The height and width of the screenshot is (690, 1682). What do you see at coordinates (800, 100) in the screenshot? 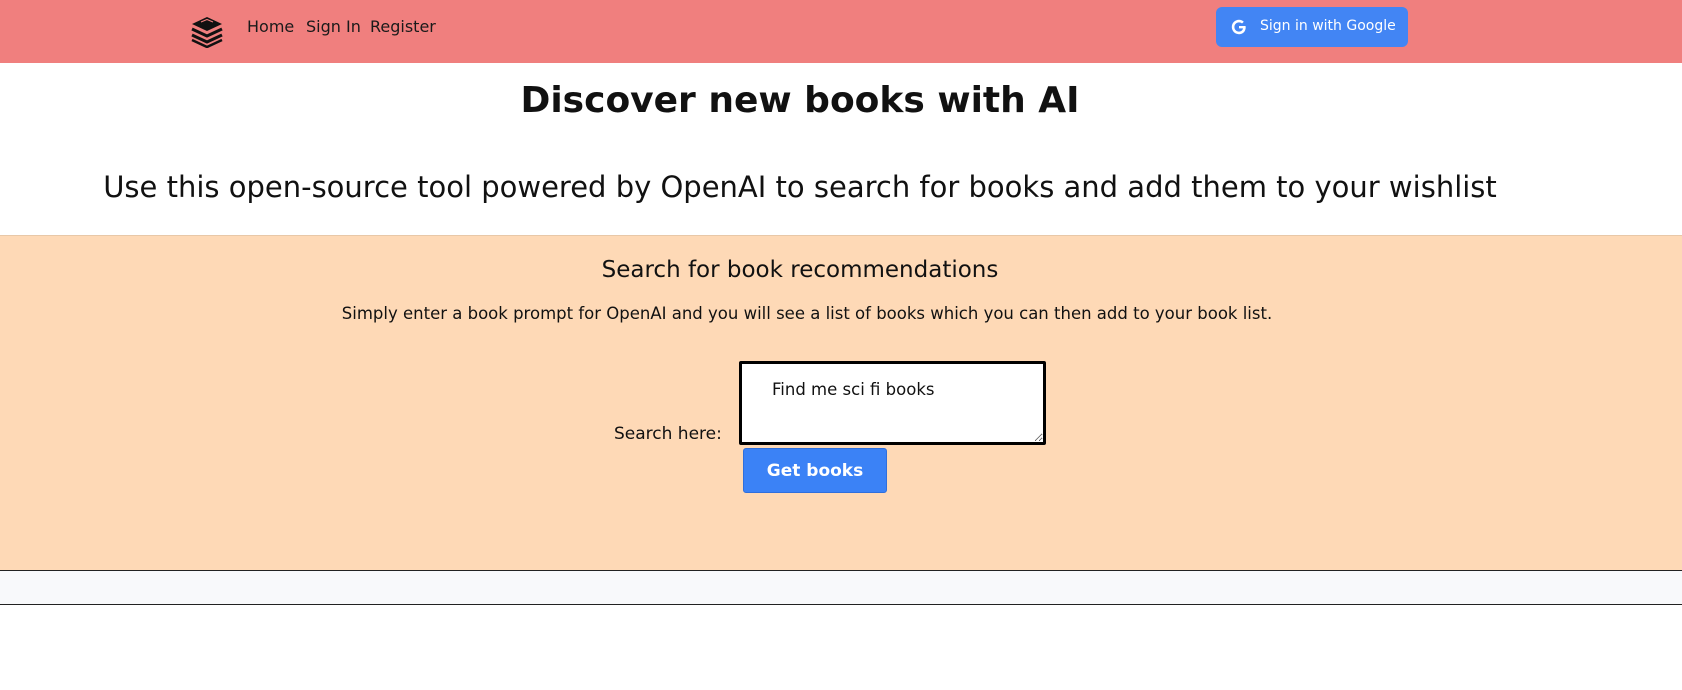
I see `page-title: Discover new books with AI` at bounding box center [800, 100].